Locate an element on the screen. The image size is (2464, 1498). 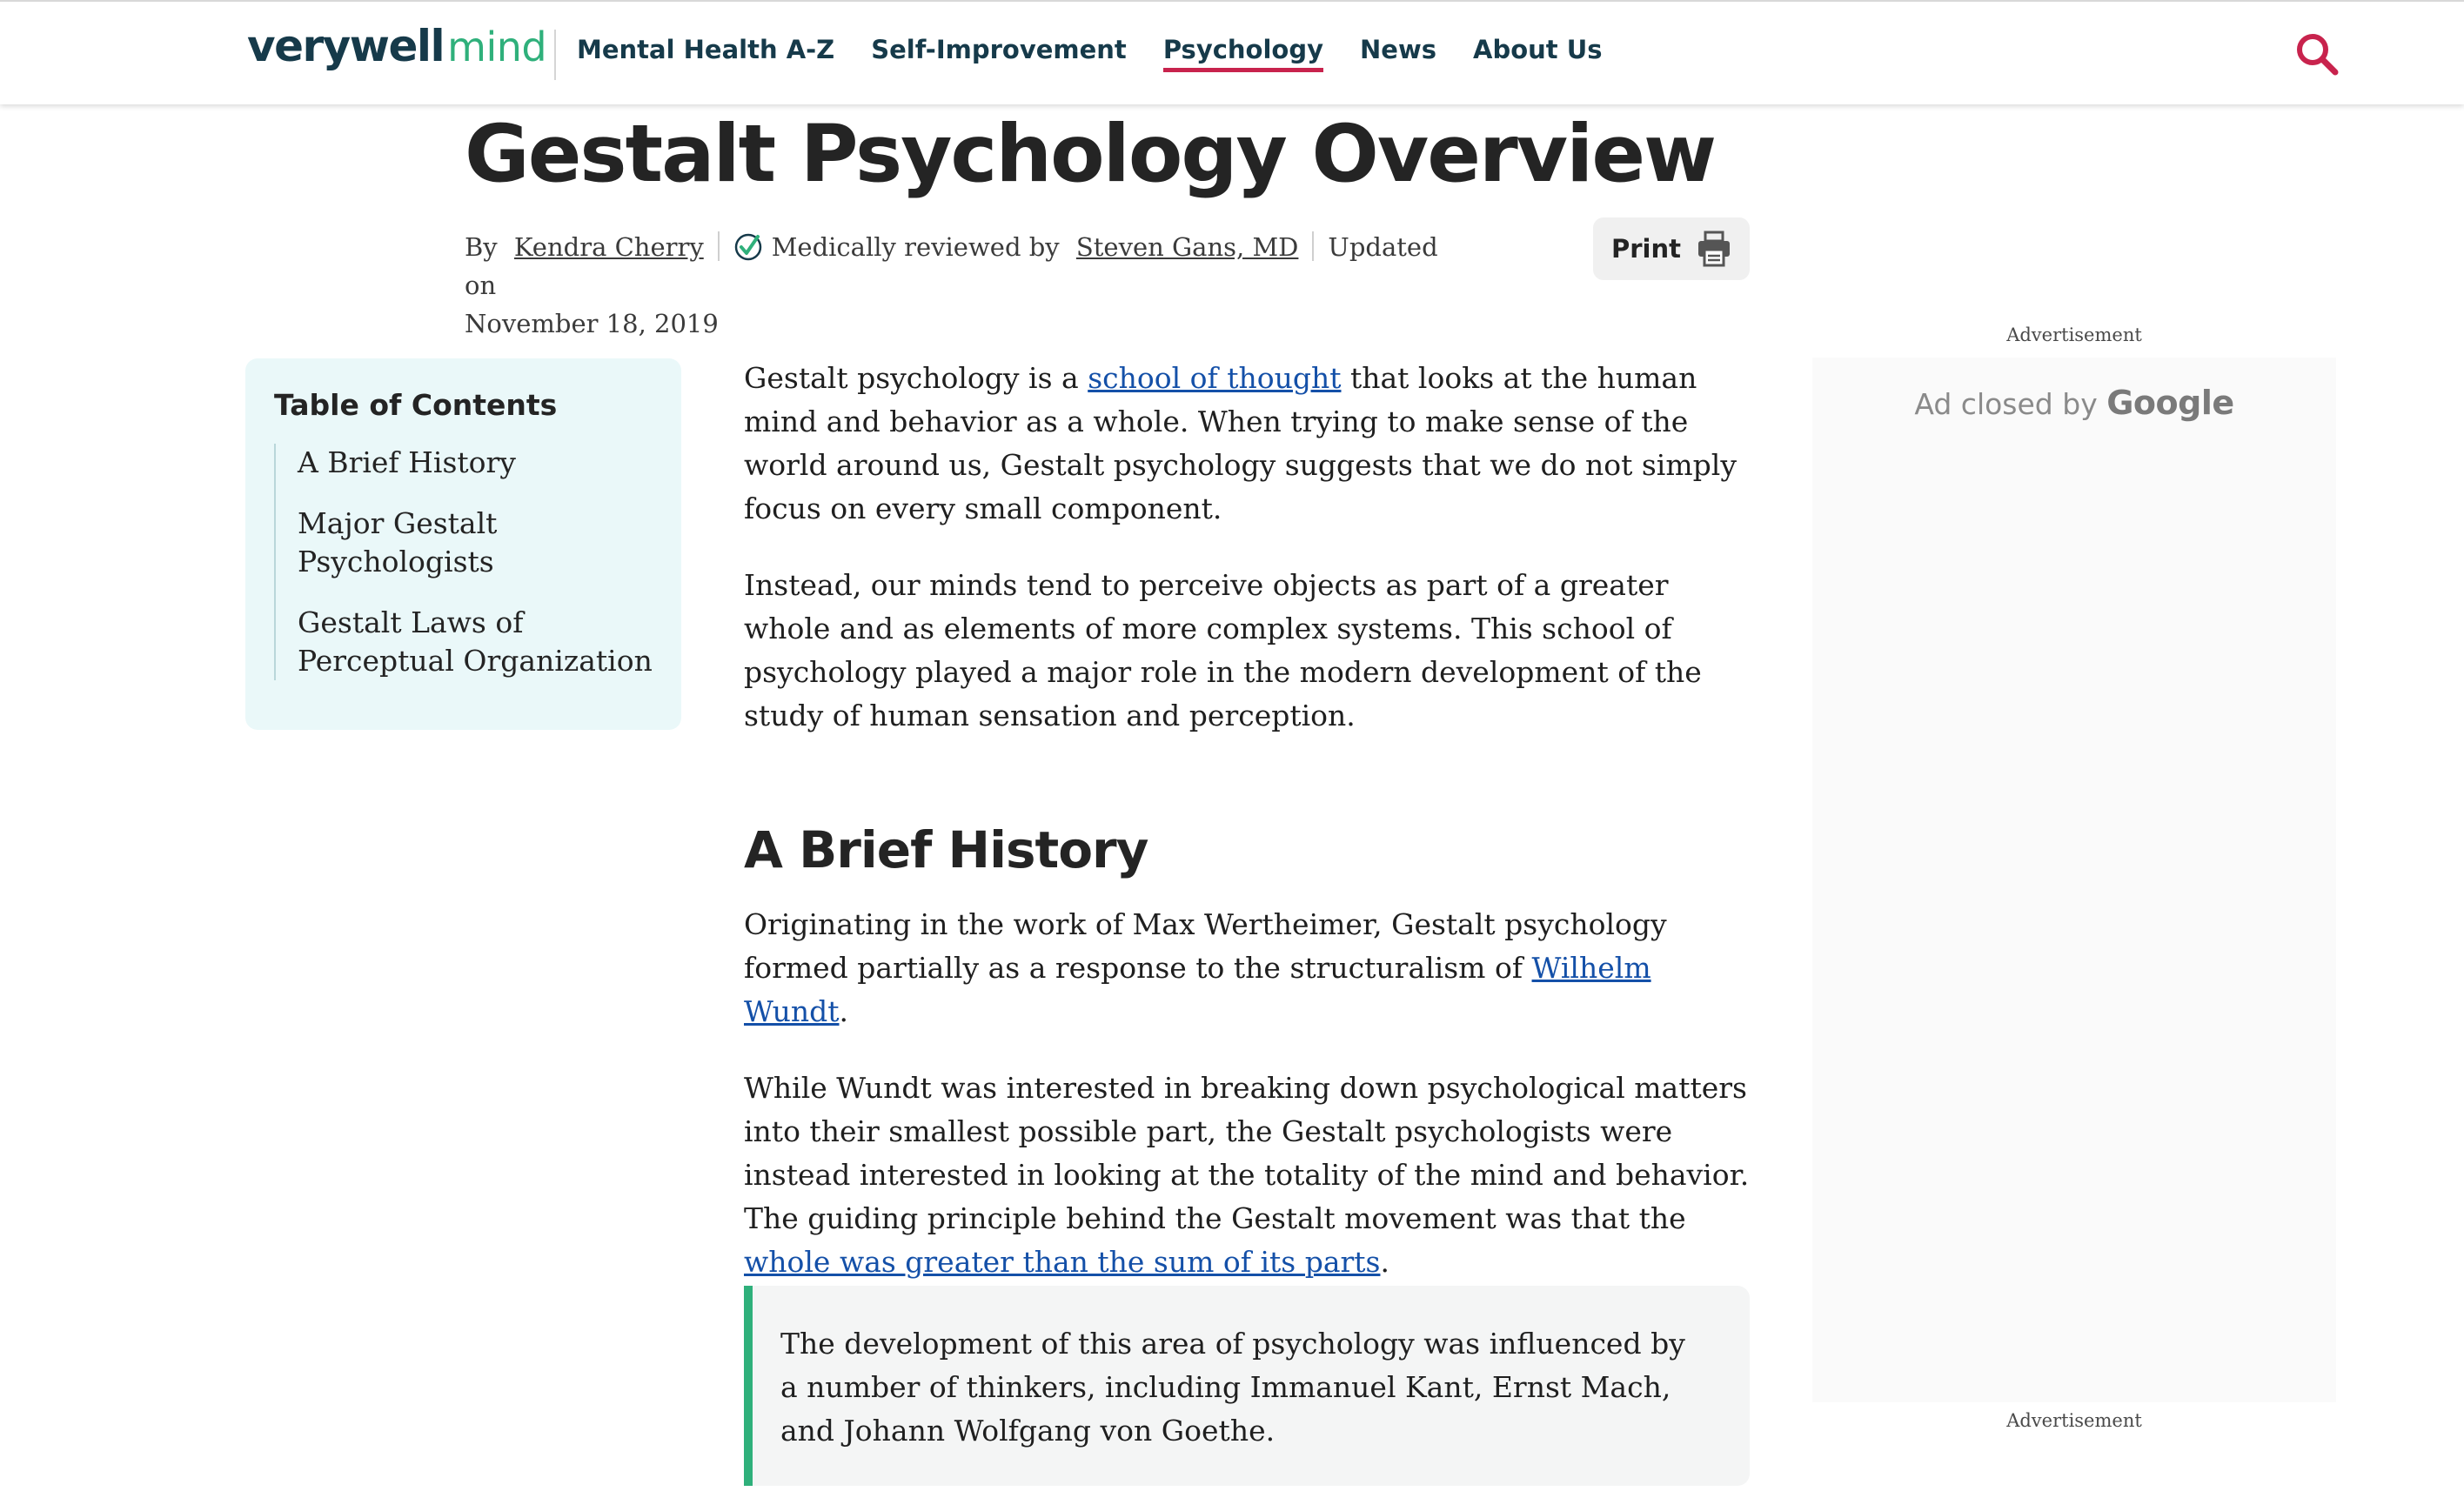
intro-p1-text-before: Gestalt psychology is a is located at coordinates (916, 378).